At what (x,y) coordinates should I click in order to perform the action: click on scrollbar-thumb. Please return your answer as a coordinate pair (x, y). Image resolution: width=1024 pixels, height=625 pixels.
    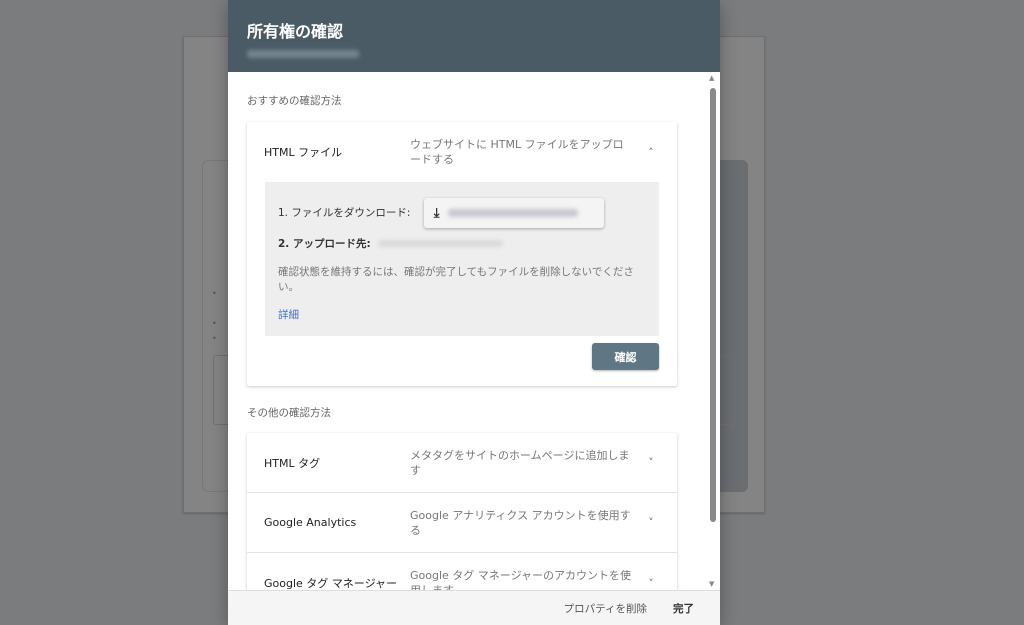
    Looking at the image, I should click on (713, 305).